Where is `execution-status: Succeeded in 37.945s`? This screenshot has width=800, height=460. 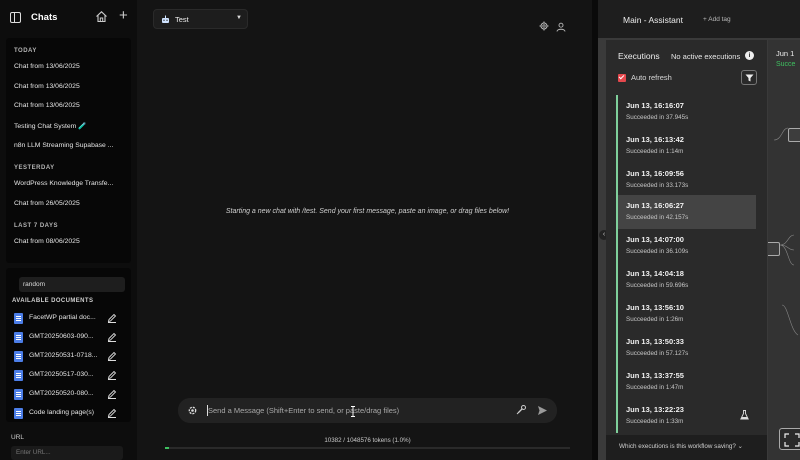
execution-status: Succeeded in 37.945s is located at coordinates (657, 117).